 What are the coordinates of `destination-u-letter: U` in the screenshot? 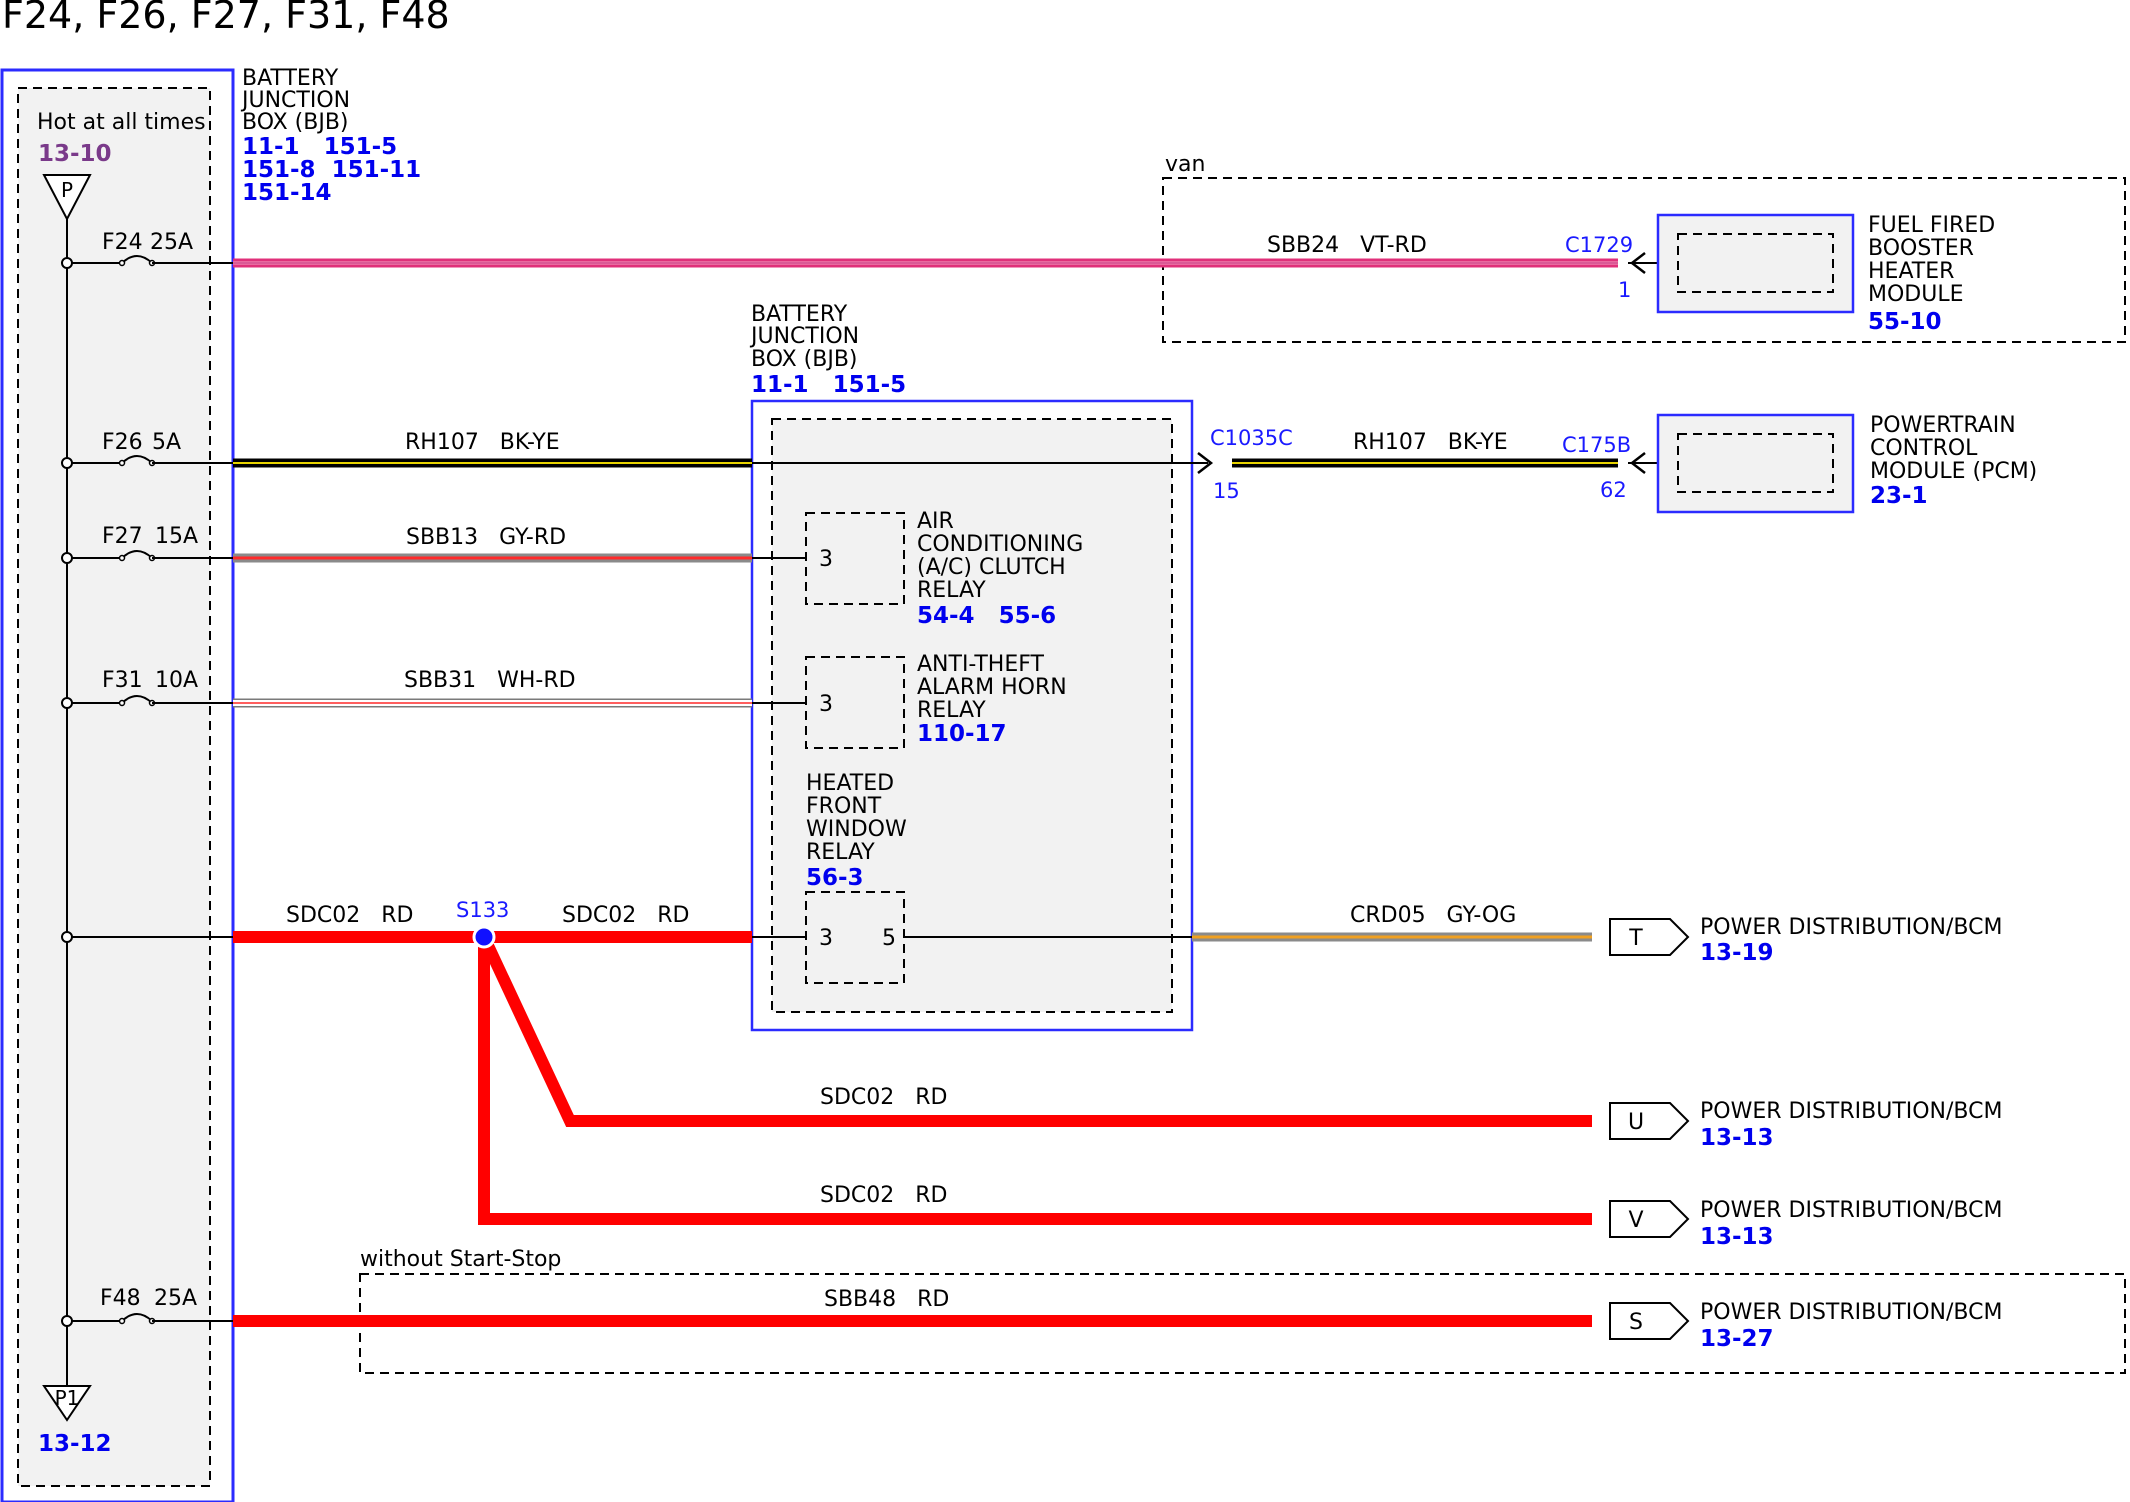 It's located at (1636, 1122).